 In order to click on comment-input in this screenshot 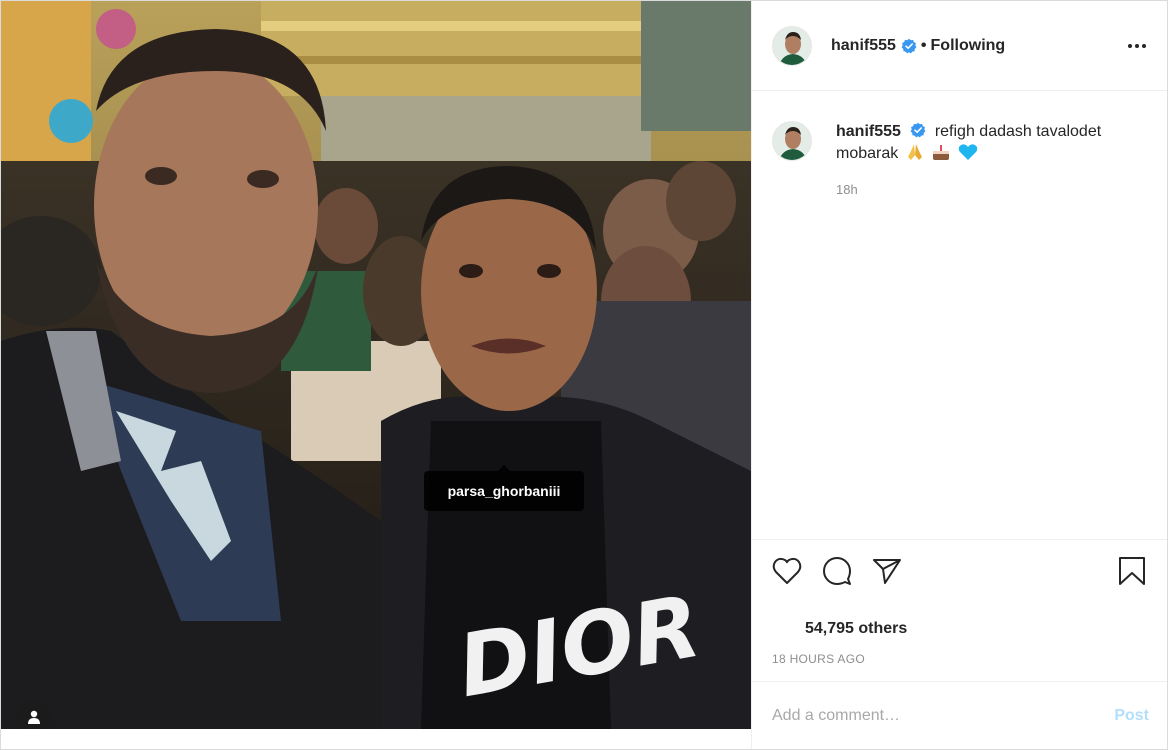, I will do `click(943, 715)`.